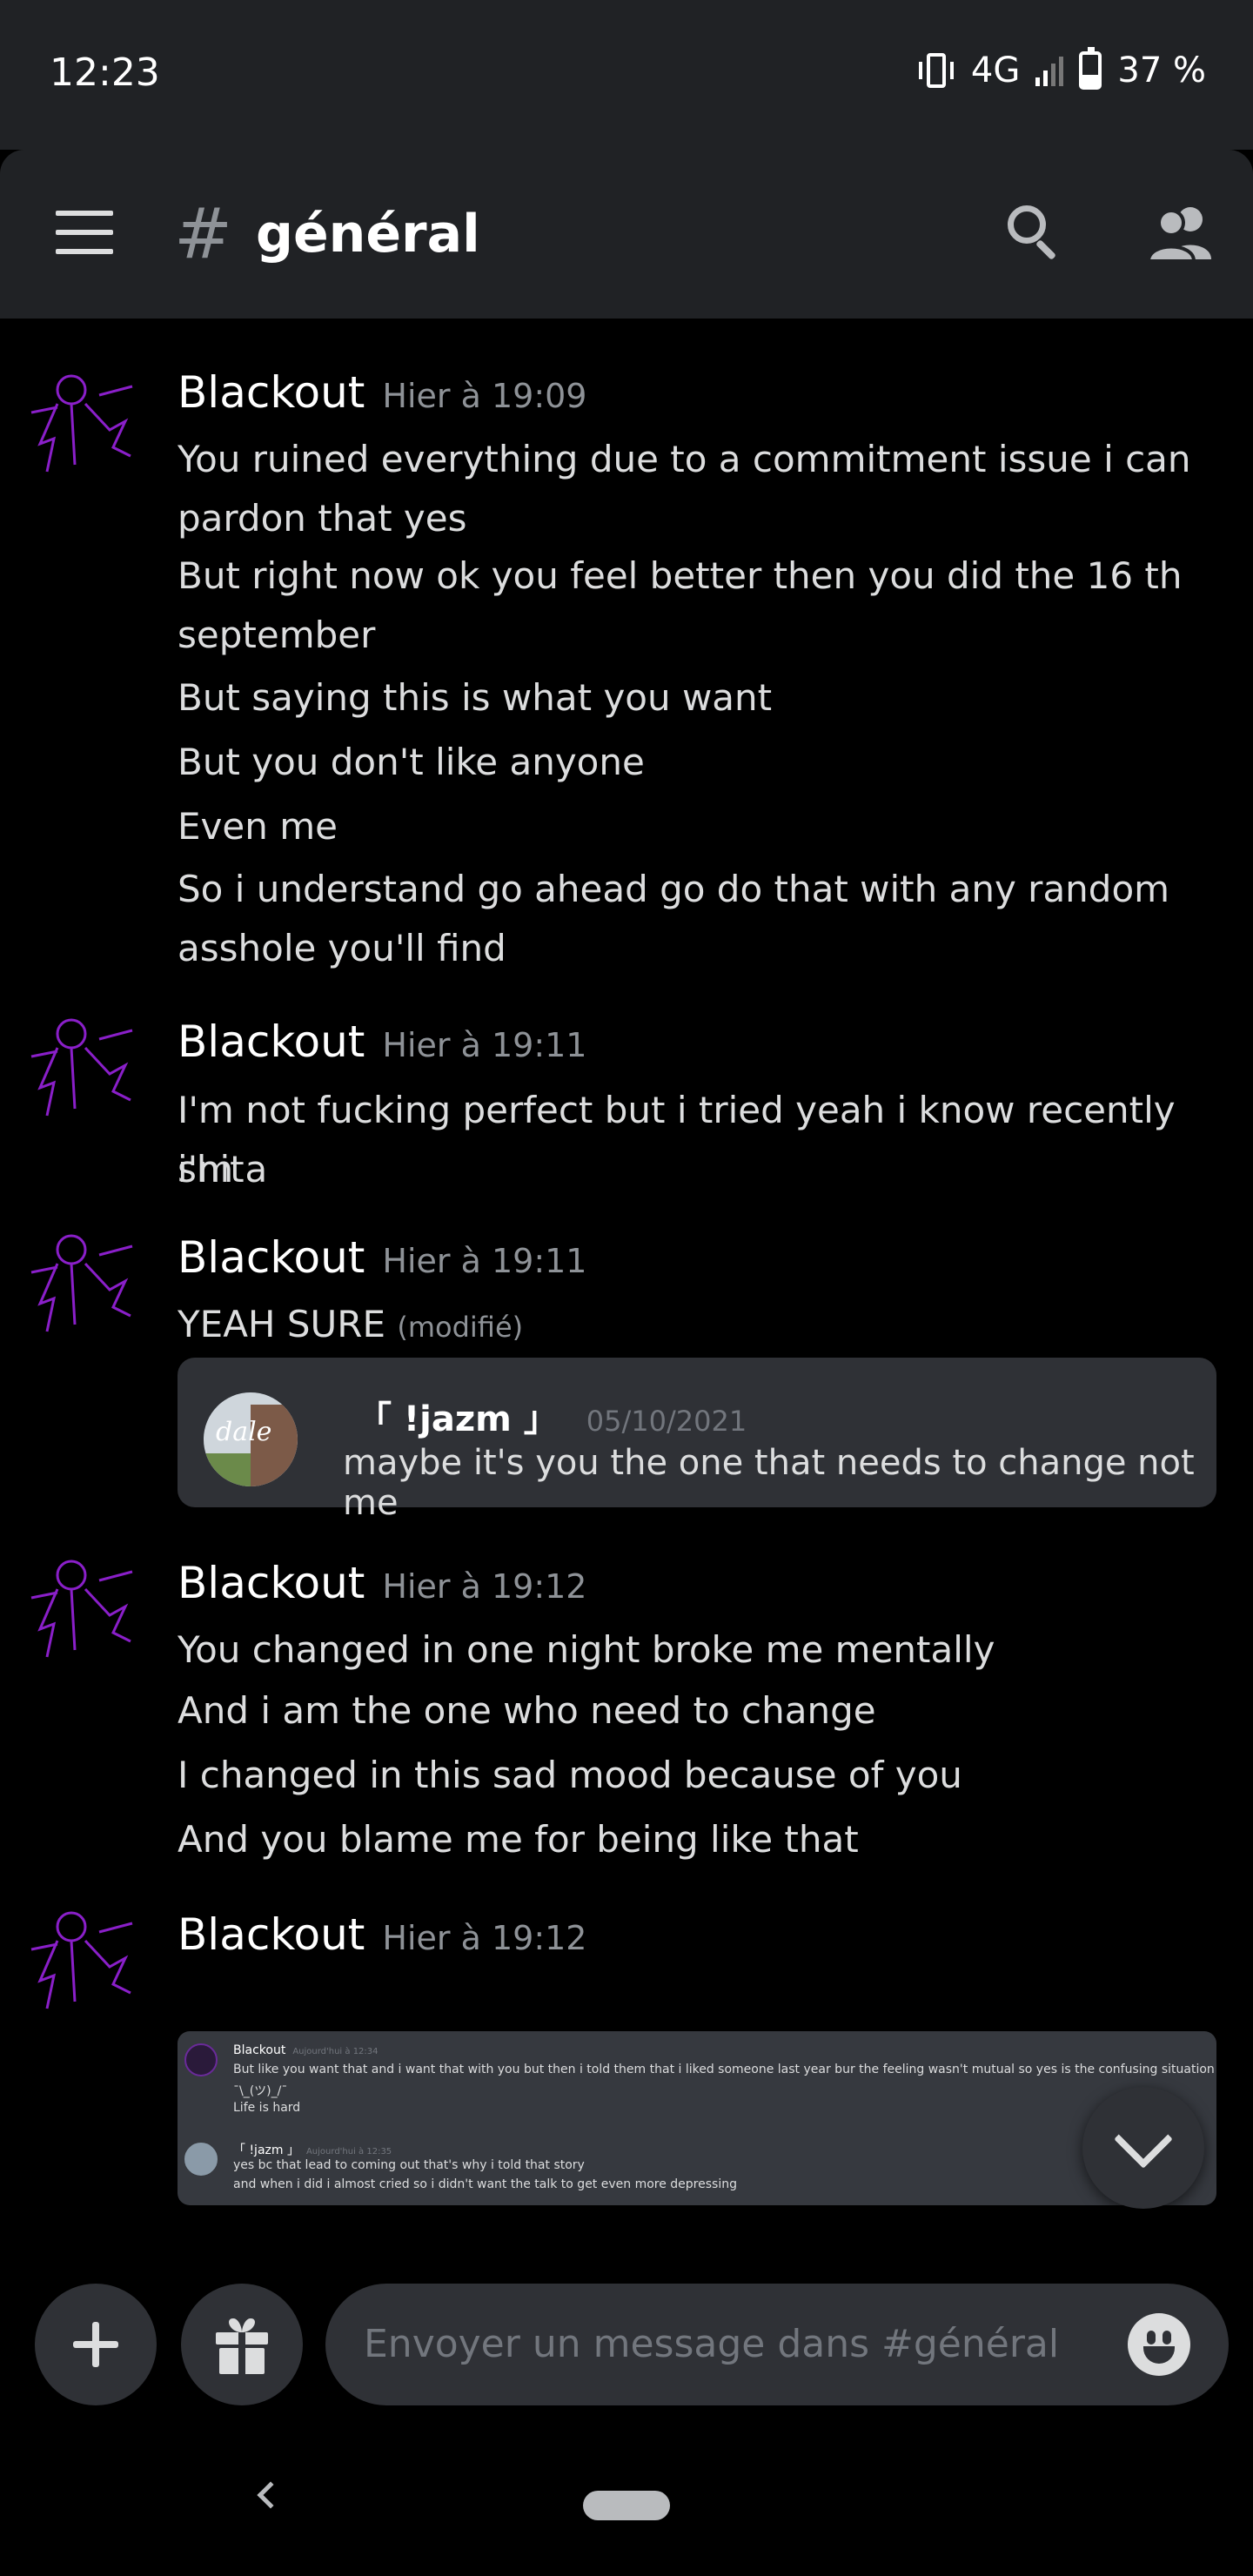  What do you see at coordinates (271, 2495) in the screenshot?
I see `back-icon` at bounding box center [271, 2495].